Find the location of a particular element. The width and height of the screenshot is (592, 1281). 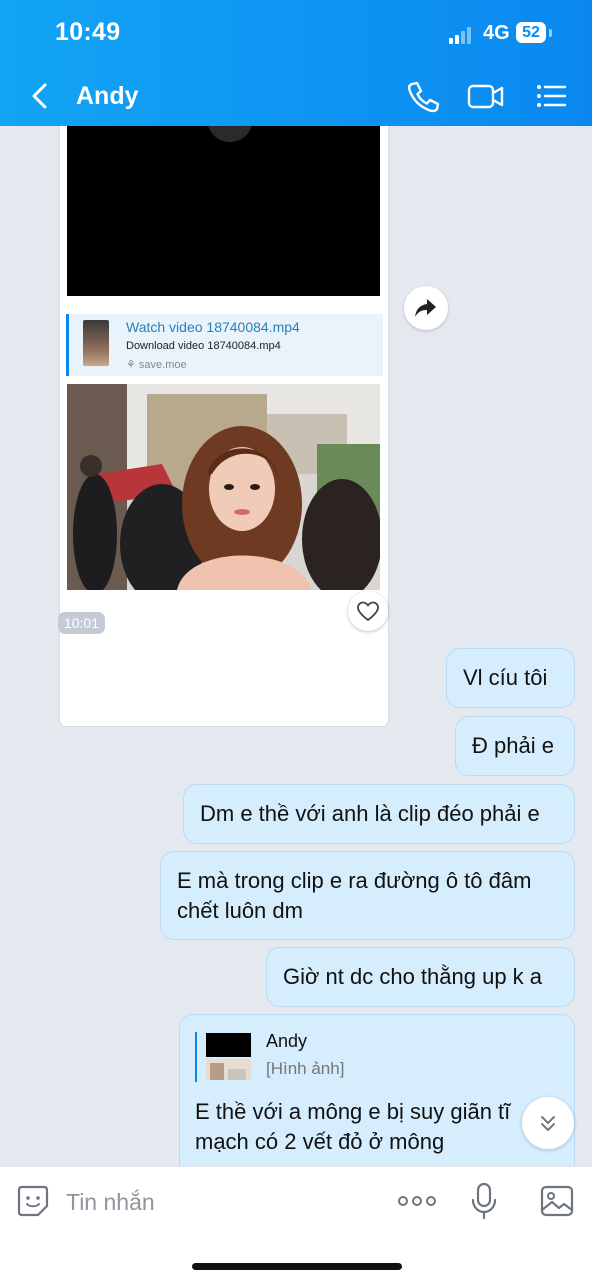

sticker-smile-icon is located at coordinates (33, 1201).